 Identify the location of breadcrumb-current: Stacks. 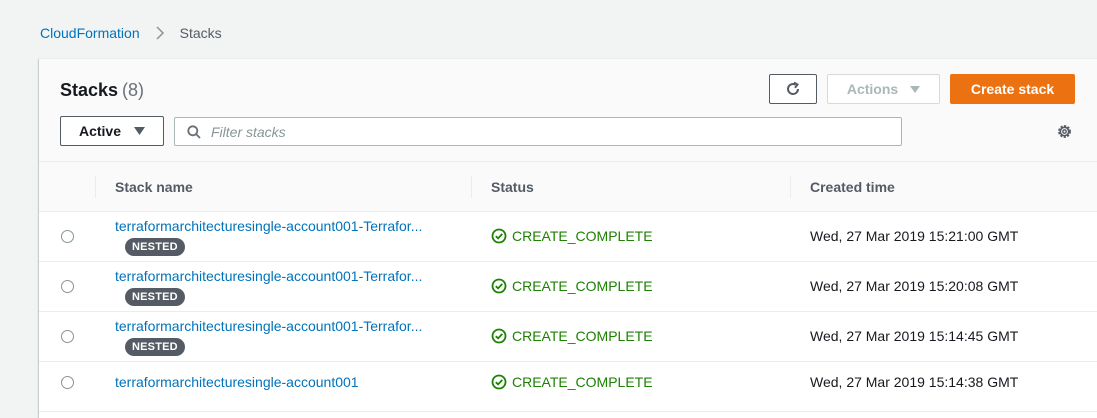
(200, 33).